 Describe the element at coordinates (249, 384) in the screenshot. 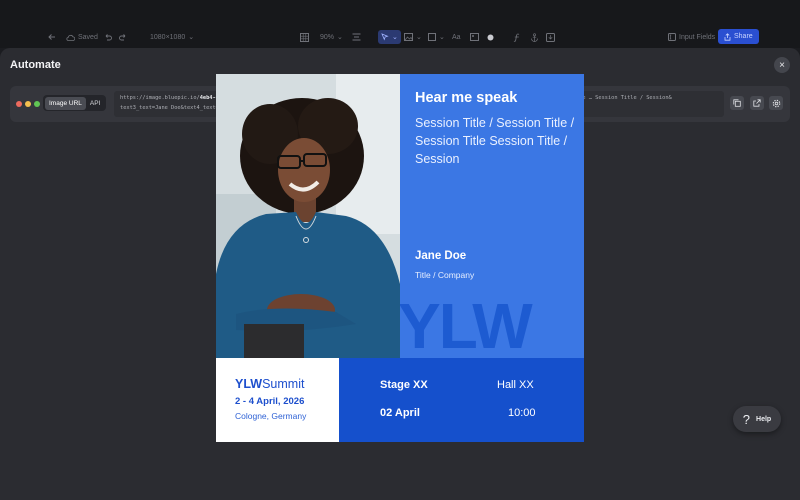

I see `logo-bold: YLW` at that location.